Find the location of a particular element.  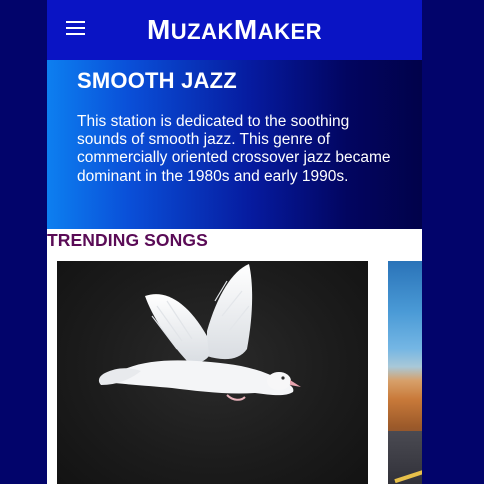

app-logo-title: MUZAKMAKER is located at coordinates (234, 30).